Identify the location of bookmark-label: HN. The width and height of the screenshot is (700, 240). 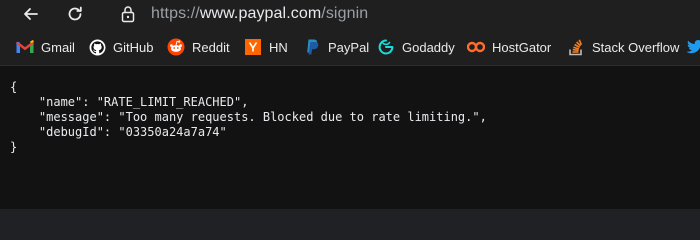
(278, 47).